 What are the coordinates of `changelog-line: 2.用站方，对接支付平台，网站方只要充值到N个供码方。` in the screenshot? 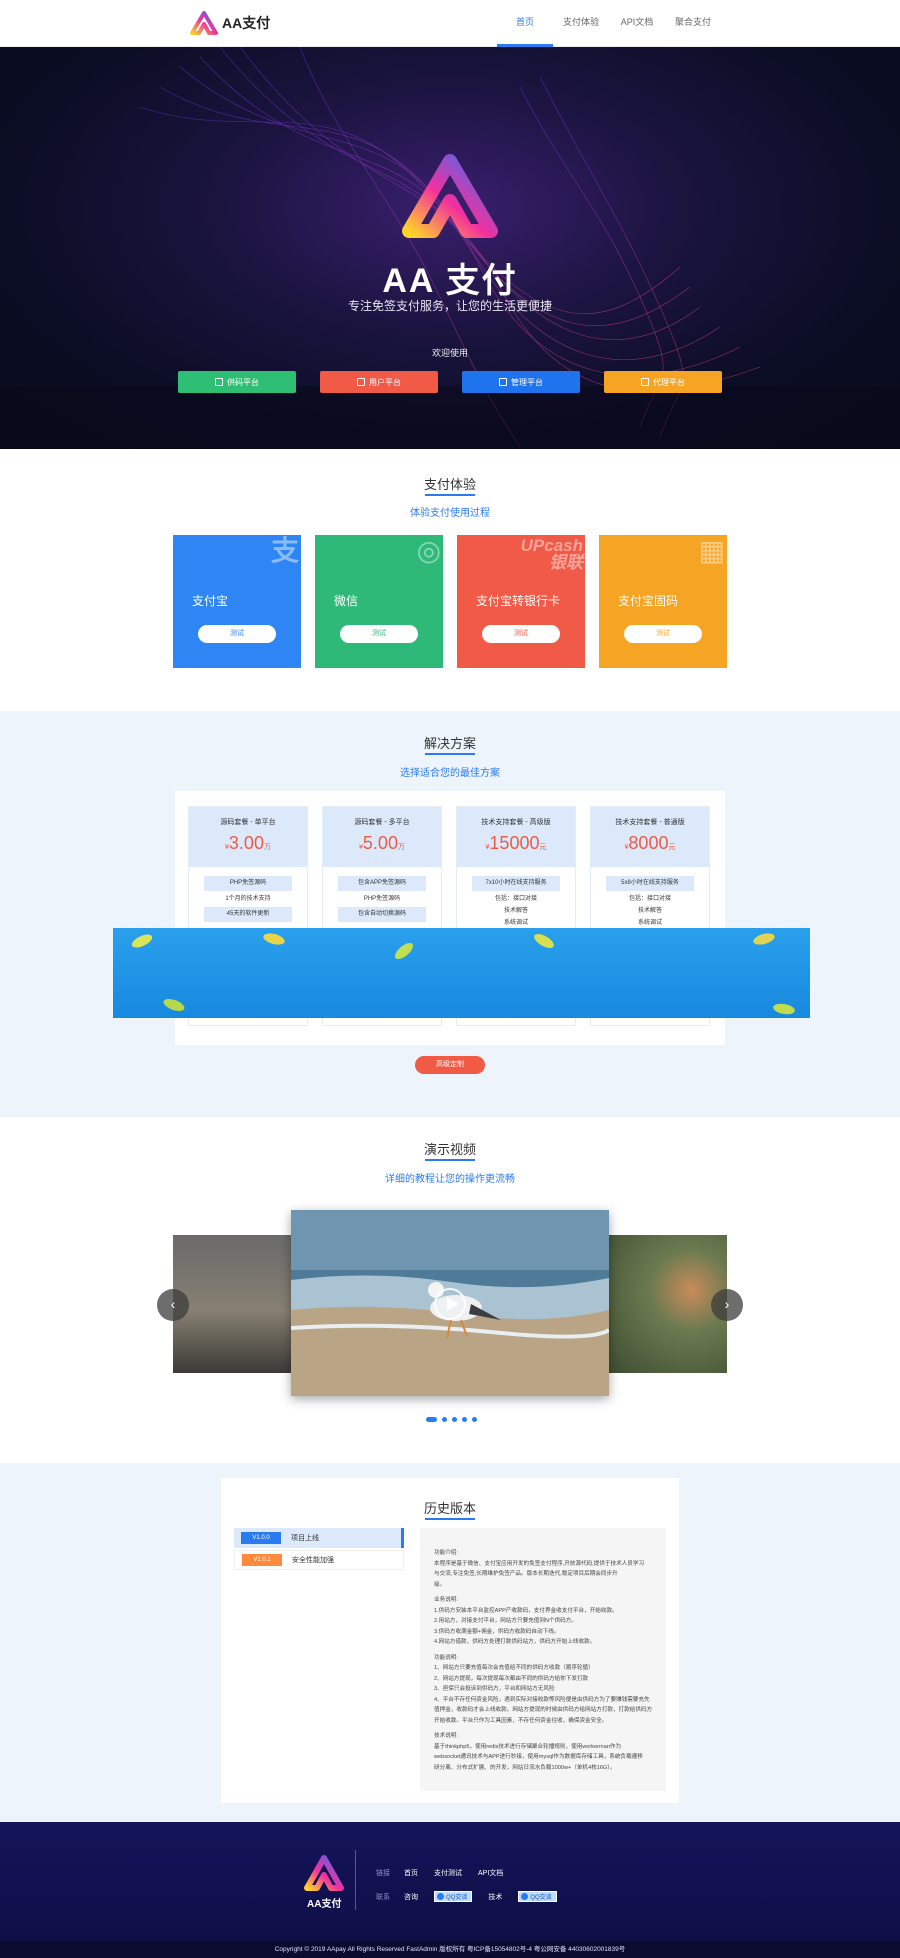 It's located at (505, 1621).